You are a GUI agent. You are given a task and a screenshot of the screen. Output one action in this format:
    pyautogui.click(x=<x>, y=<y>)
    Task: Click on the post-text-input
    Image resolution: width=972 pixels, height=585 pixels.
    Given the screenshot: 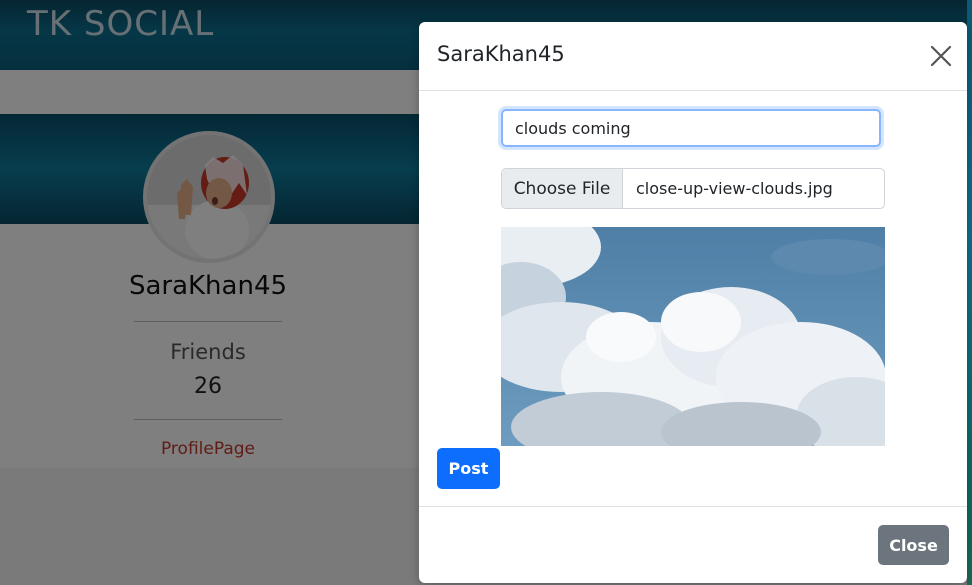 What is the action you would take?
    pyautogui.click(x=691, y=128)
    